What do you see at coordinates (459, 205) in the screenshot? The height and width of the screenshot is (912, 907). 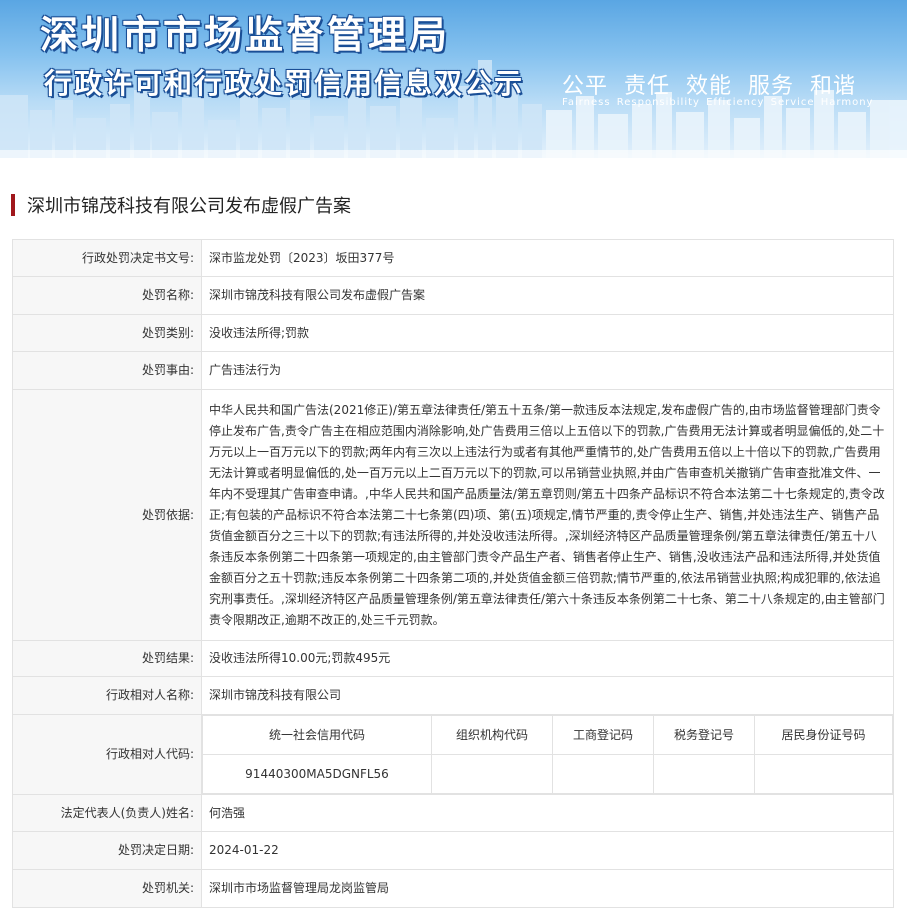 I see `case-title-block: 深圳市锦茂科技有限公司发布虚假广告案` at bounding box center [459, 205].